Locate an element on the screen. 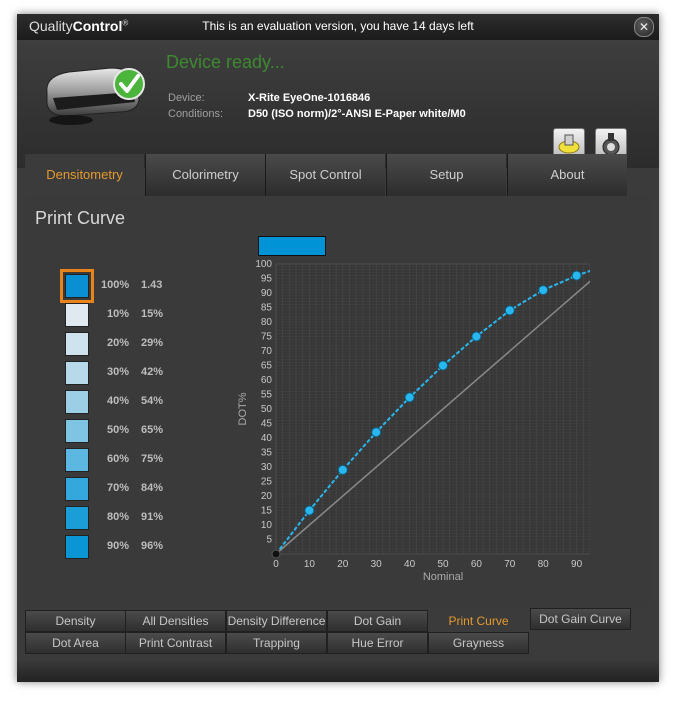 The image size is (676, 702). x-tick-label: 60 is located at coordinates (477, 564).